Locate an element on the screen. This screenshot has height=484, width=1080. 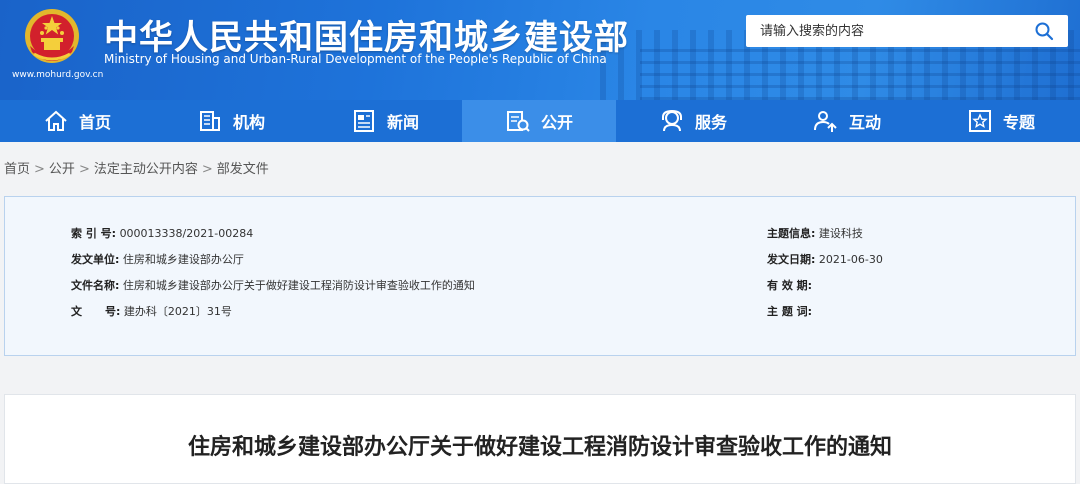
name-label: 文件名称: is located at coordinates (95, 285).